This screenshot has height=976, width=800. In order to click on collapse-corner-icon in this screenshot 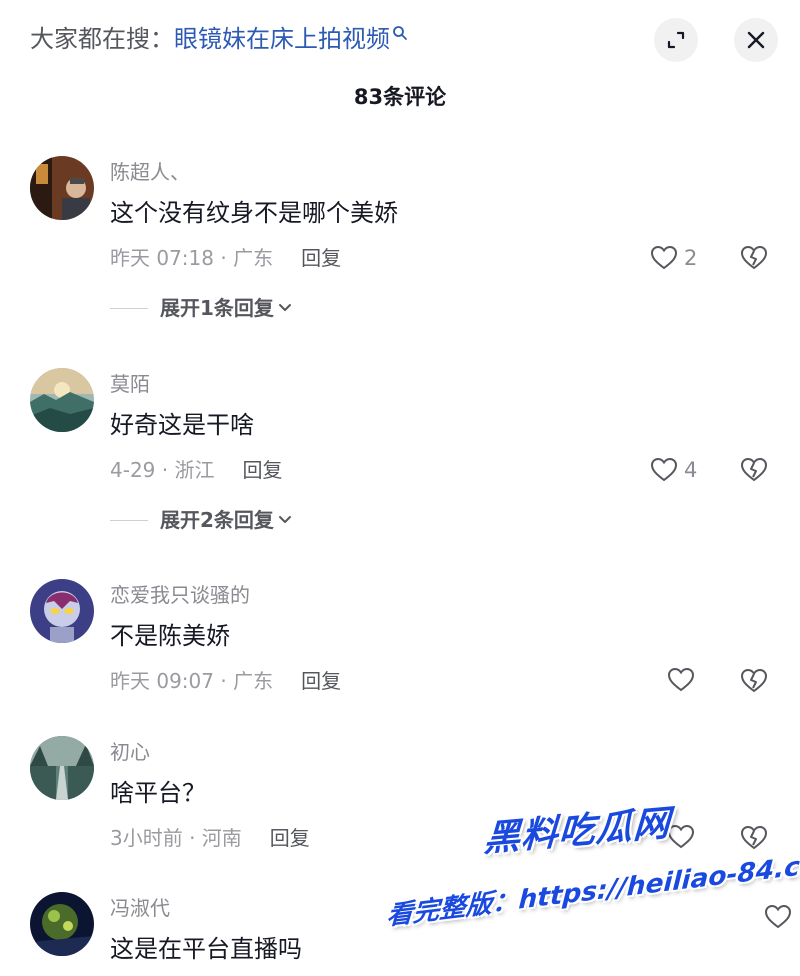, I will do `click(676, 40)`.